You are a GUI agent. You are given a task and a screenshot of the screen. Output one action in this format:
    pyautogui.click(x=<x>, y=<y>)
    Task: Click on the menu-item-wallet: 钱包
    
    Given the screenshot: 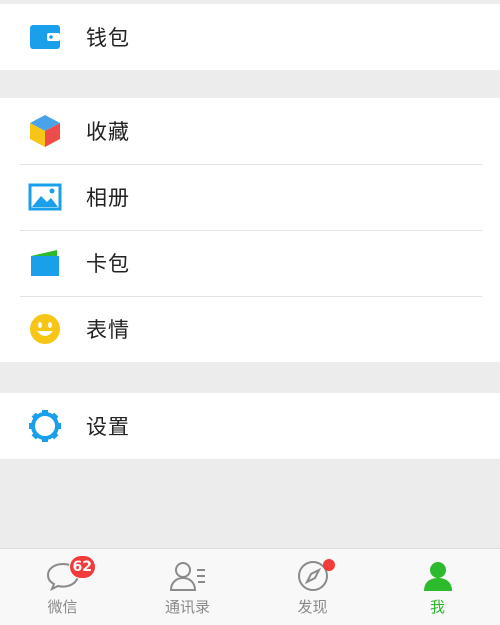 What is the action you would take?
    pyautogui.click(x=250, y=37)
    